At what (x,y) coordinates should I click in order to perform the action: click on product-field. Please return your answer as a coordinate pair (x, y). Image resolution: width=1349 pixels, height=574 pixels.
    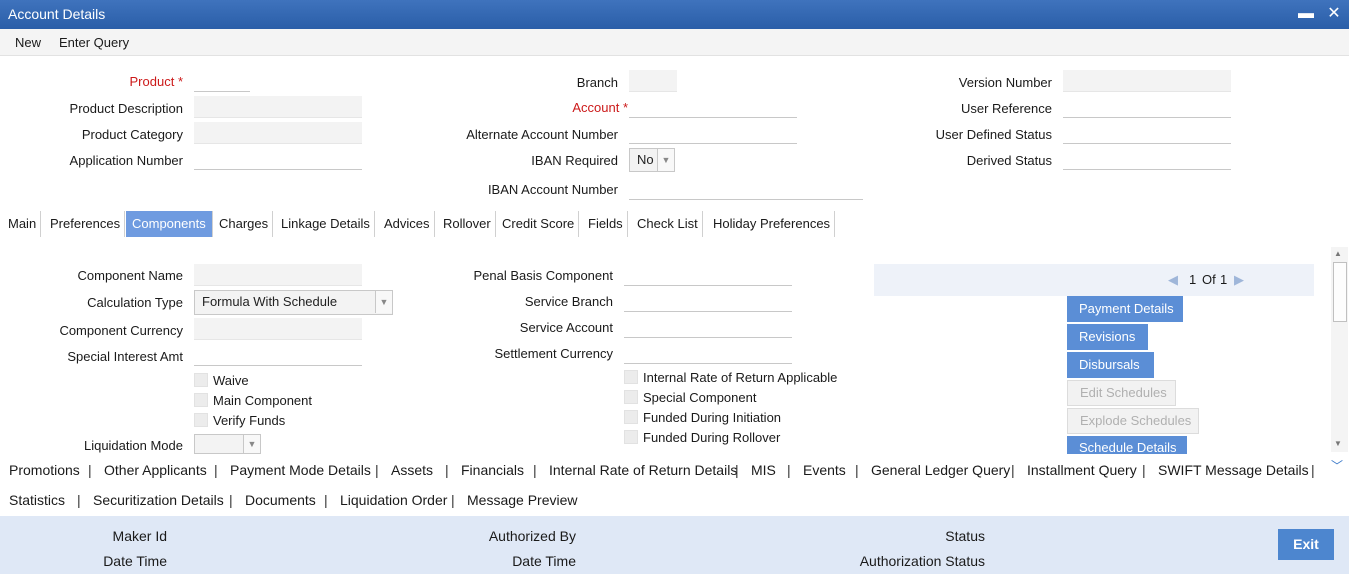
    Looking at the image, I should click on (222, 81).